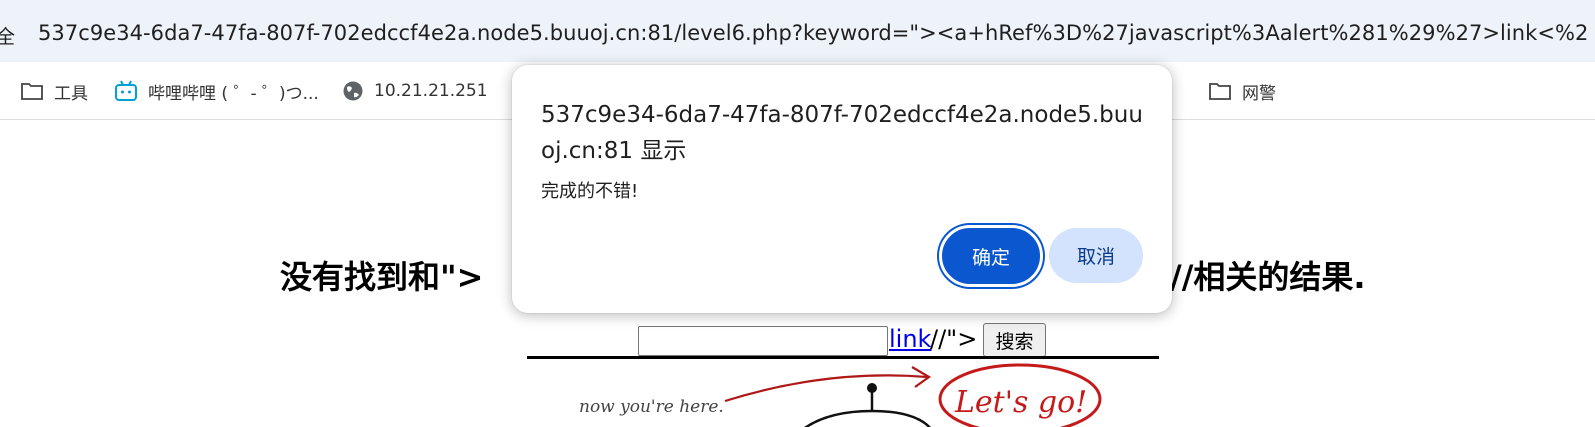  I want to click on link-trailing-text: //">, so click(954, 339).